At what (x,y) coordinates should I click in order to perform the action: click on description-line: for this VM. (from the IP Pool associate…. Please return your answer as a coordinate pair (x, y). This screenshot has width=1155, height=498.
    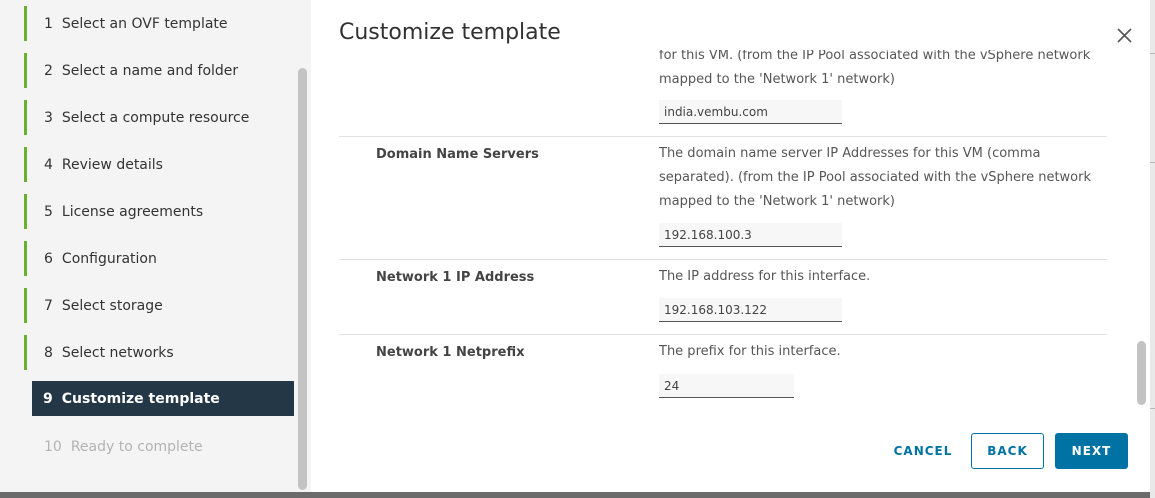
    Looking at the image, I should click on (875, 56).